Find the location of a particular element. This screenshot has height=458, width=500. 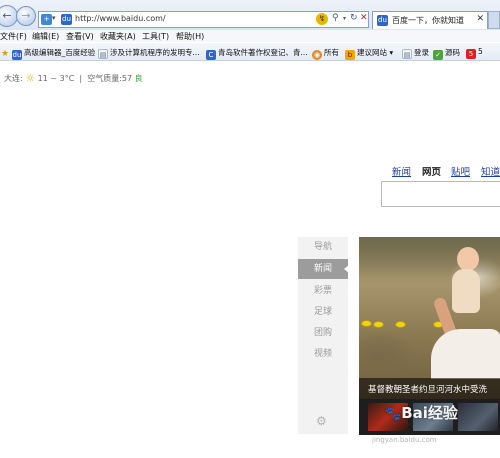

favorite-label: 5 is located at coordinates (480, 51).